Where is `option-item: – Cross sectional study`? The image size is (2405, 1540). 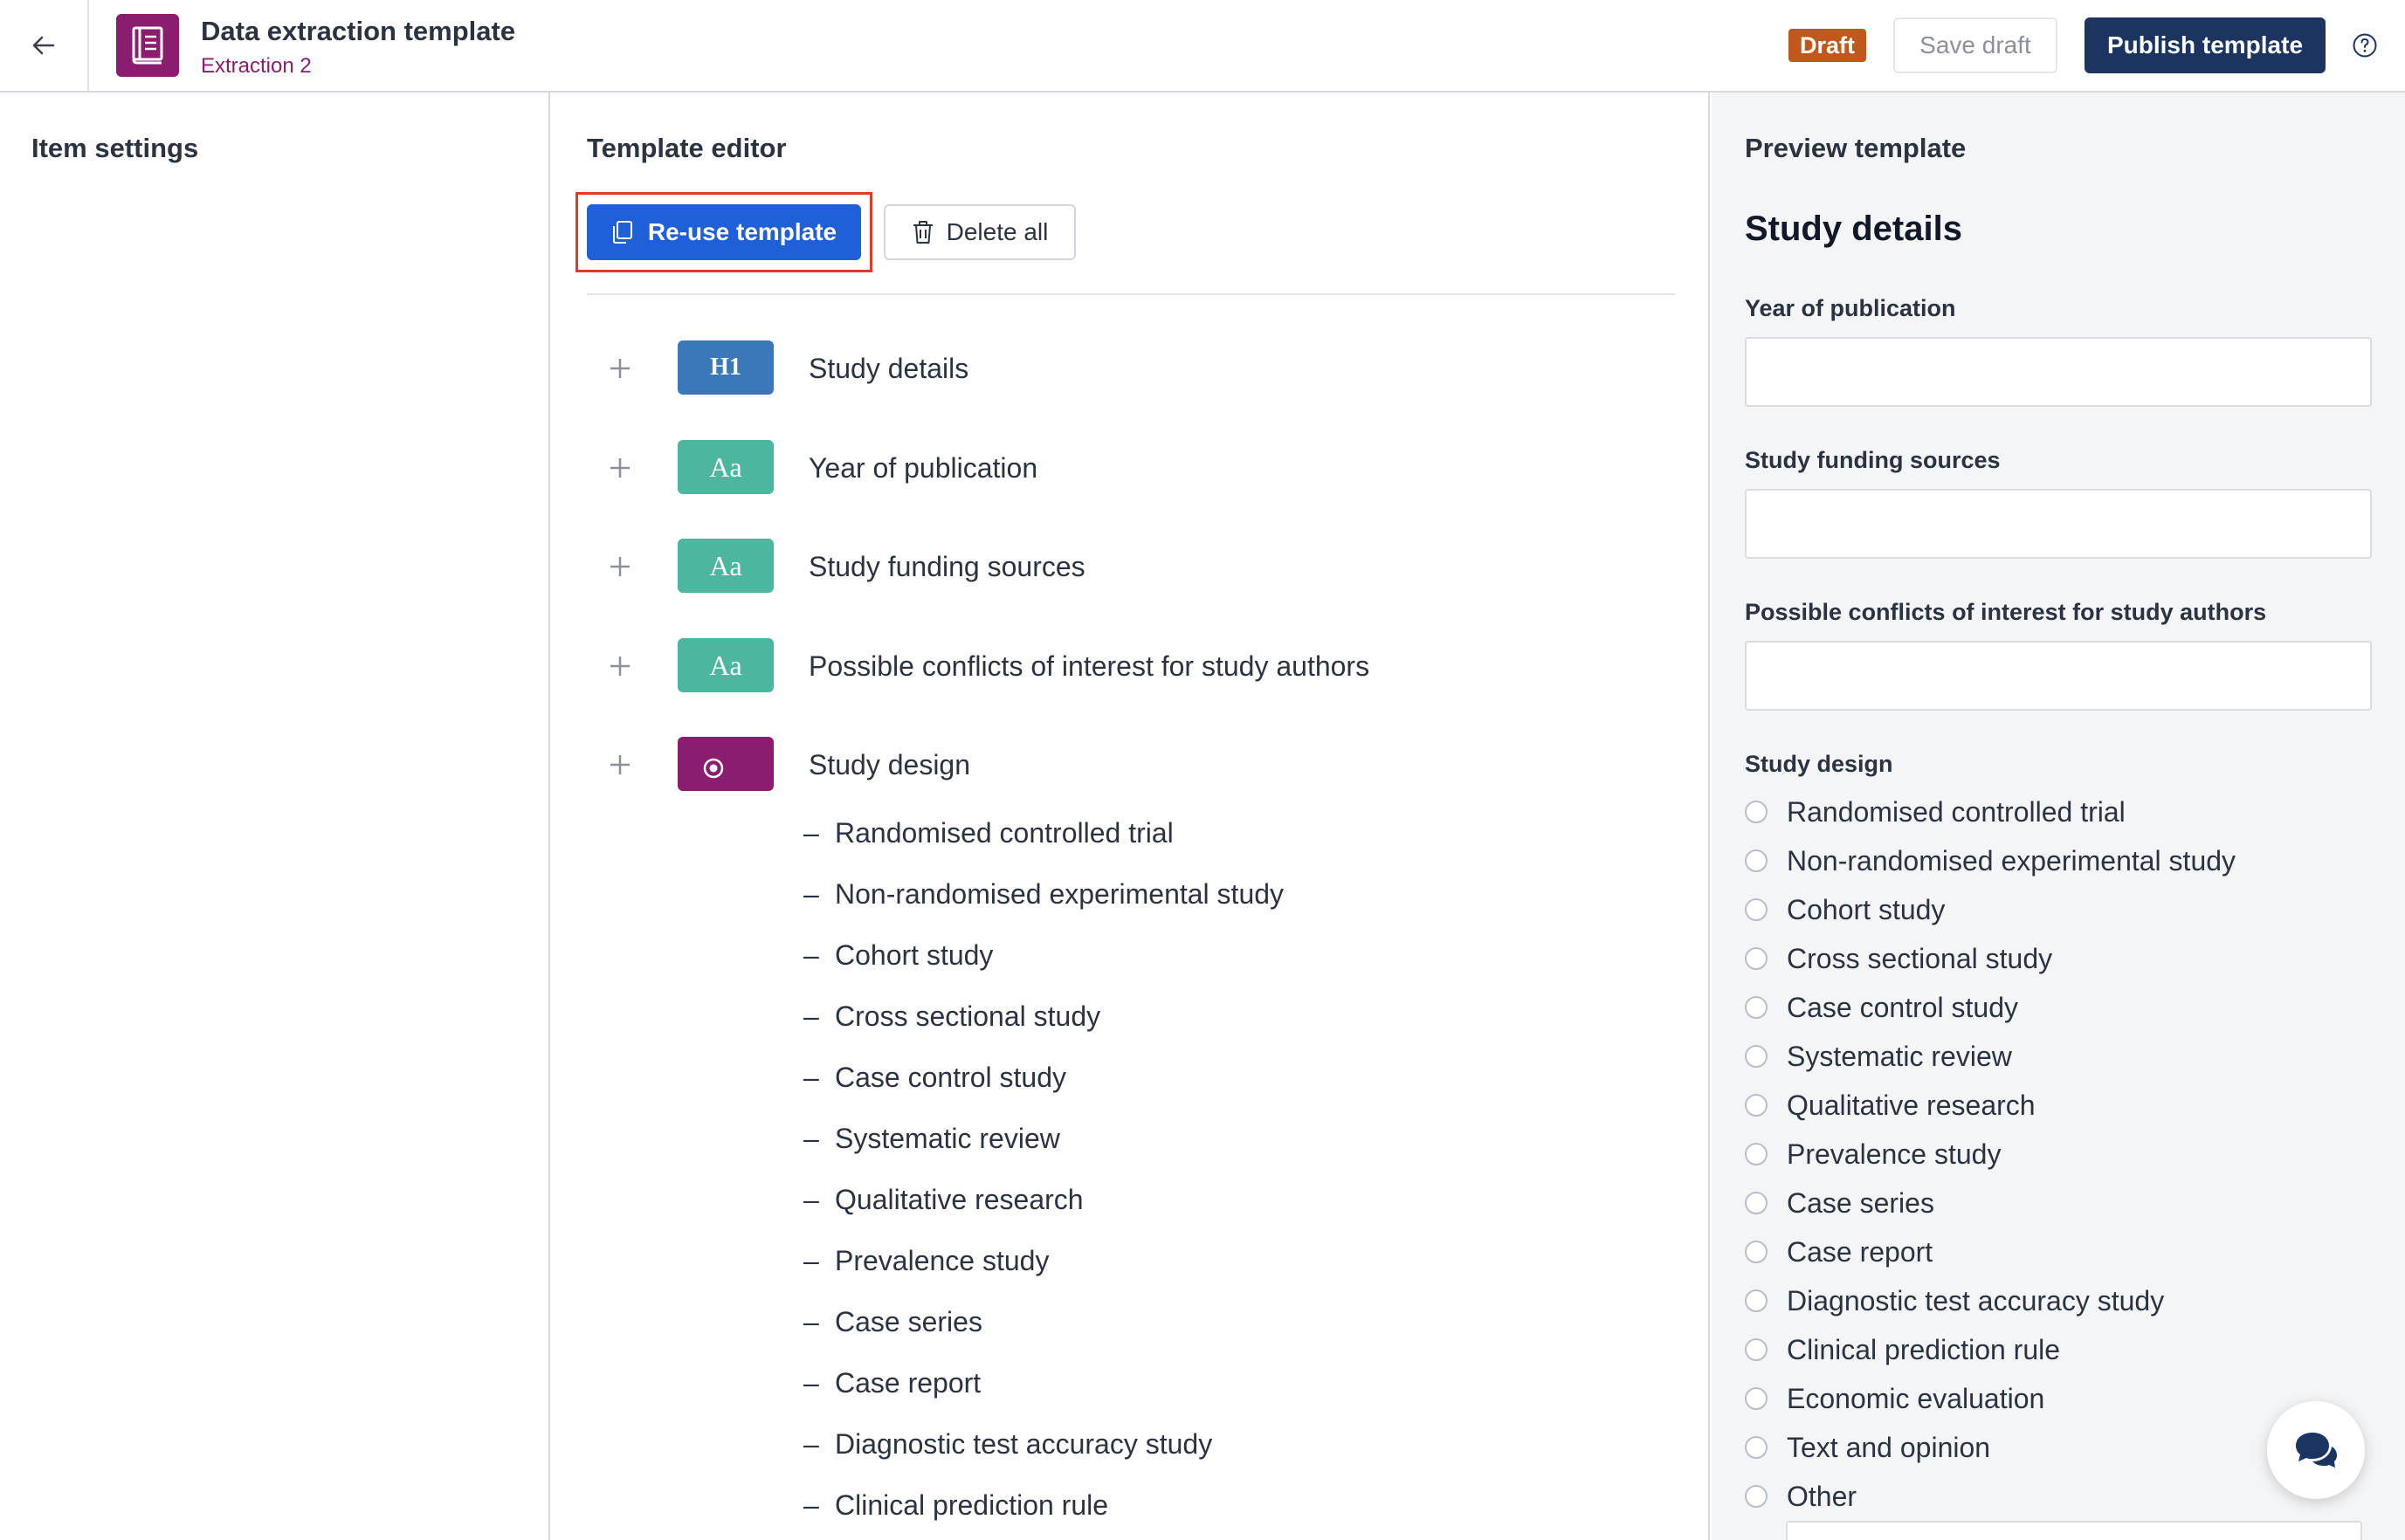 option-item: – Cross sectional study is located at coordinates (952, 1016).